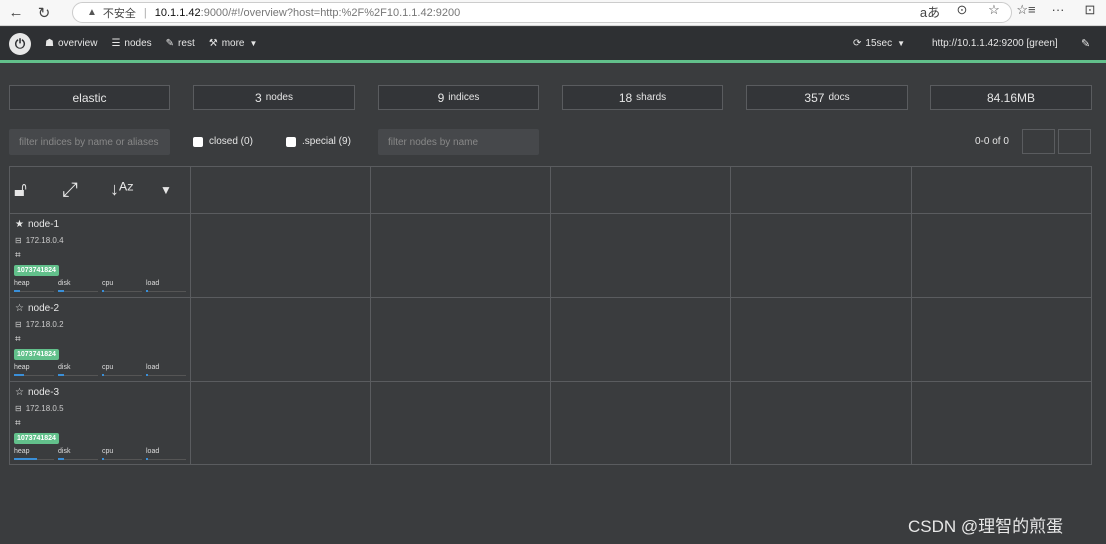  Describe the element at coordinates (20, 190) in the screenshot. I see `unlock-icon: 🔓︎` at that location.